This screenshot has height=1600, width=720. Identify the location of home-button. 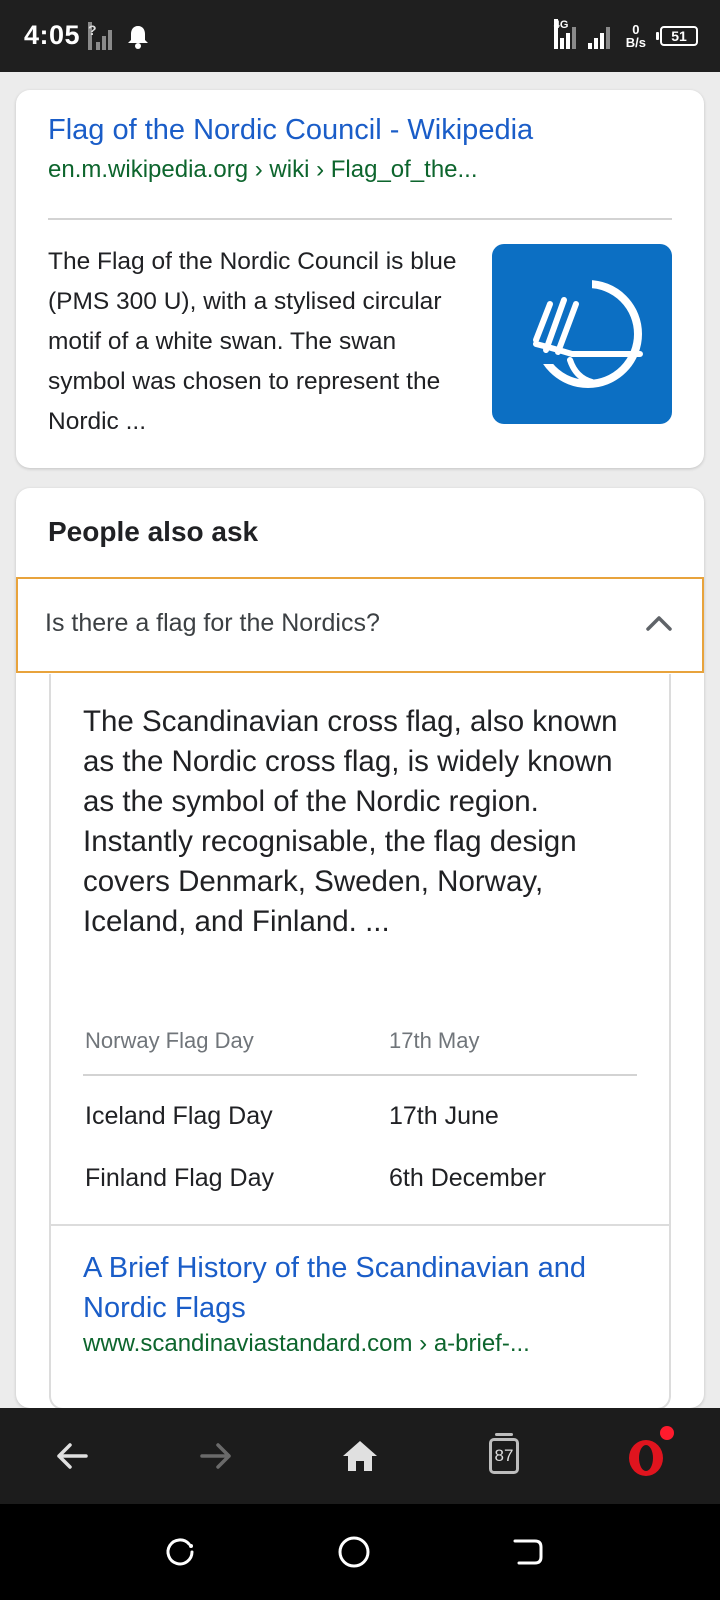
(360, 1456).